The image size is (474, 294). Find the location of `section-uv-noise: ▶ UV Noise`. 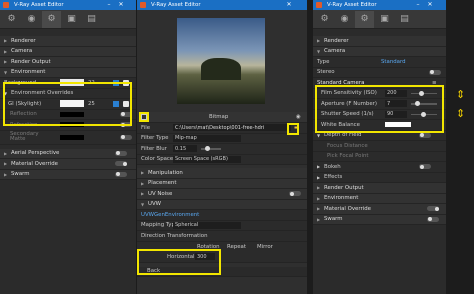

section-uv-noise: ▶ UV Noise is located at coordinates (222, 194).